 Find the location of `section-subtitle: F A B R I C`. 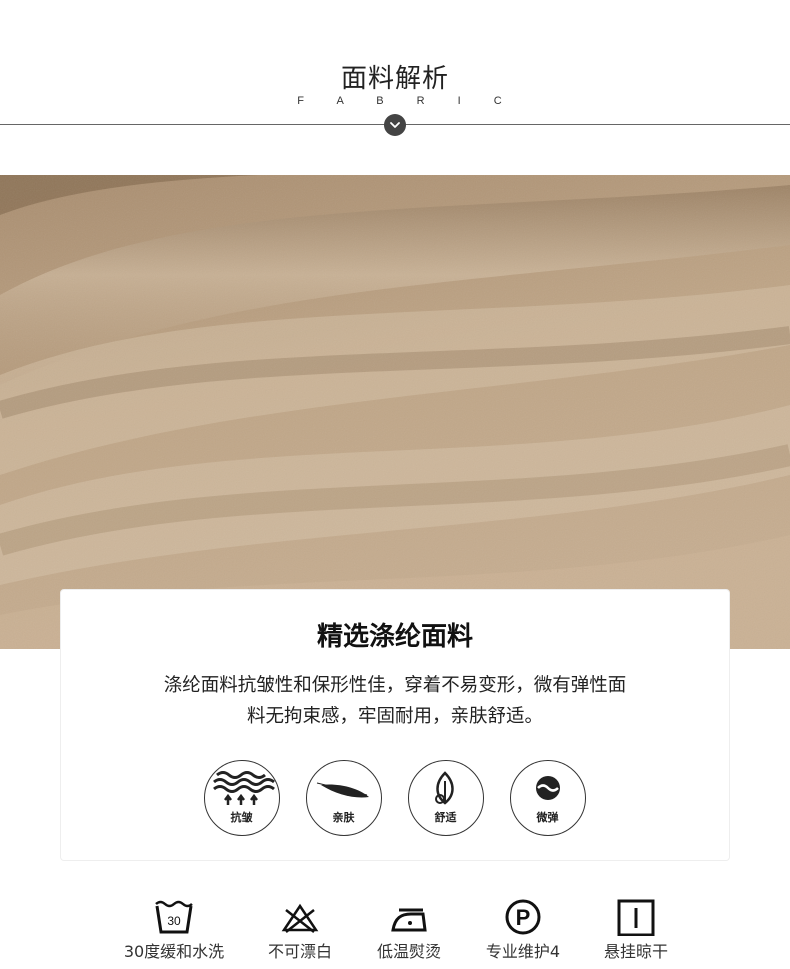

section-subtitle: F A B R I C is located at coordinates (407, 101).